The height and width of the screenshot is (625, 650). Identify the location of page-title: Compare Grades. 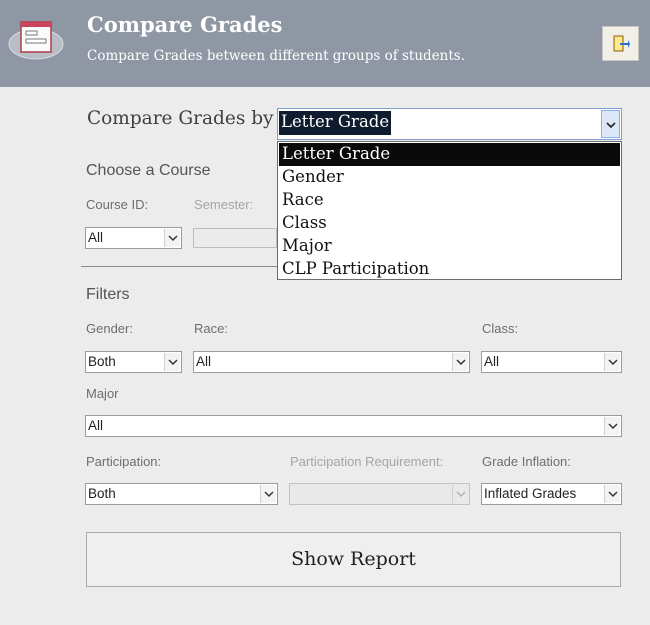
(185, 24).